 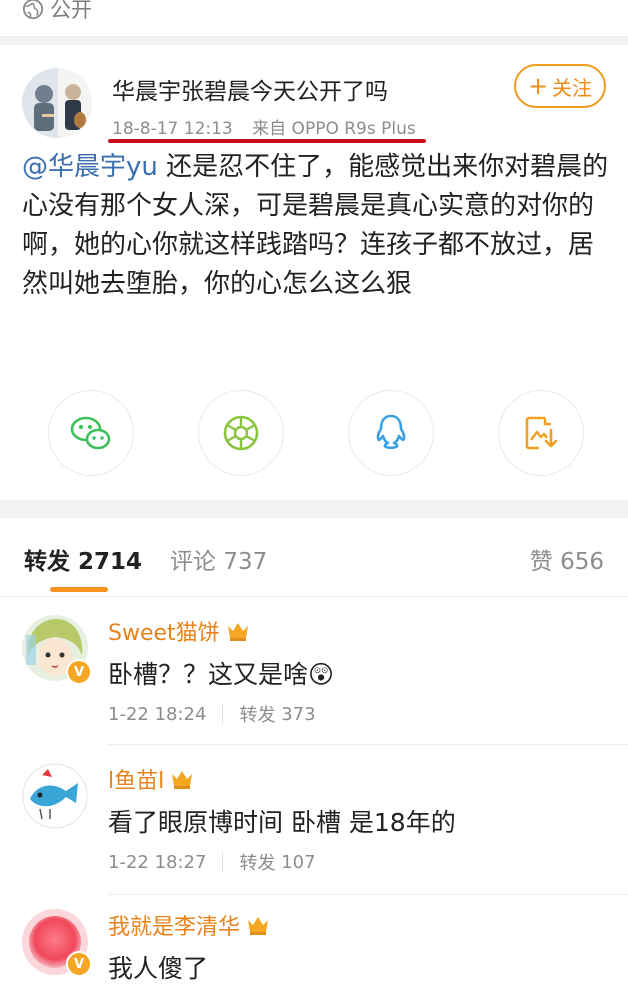 What do you see at coordinates (136, 779) in the screenshot?
I see `commenter-name: l鱼苗l` at bounding box center [136, 779].